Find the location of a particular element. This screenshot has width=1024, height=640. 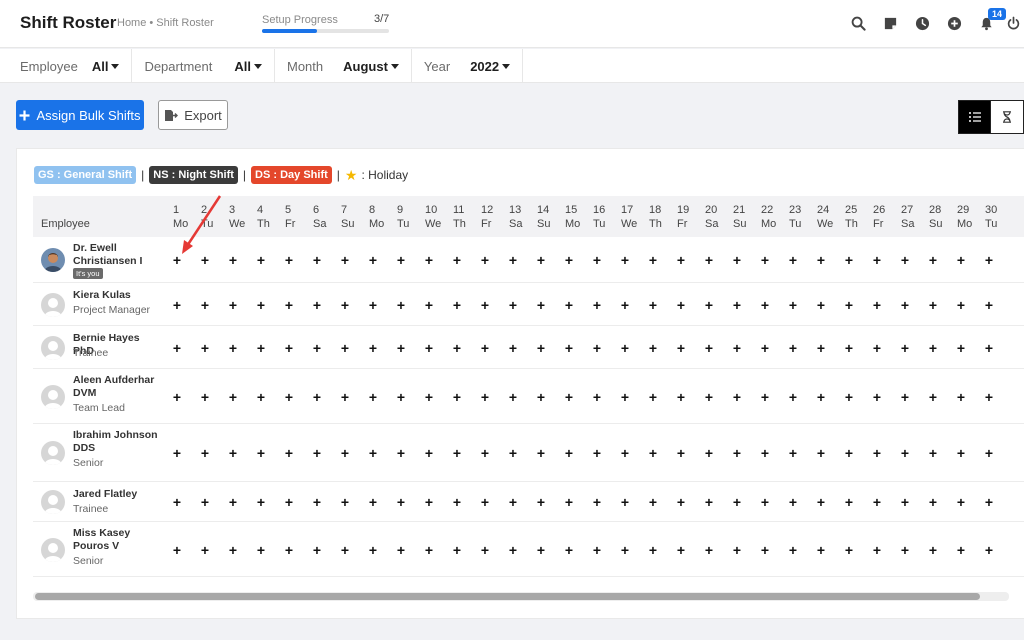

department-filter-dropdown: All is located at coordinates (248, 66).